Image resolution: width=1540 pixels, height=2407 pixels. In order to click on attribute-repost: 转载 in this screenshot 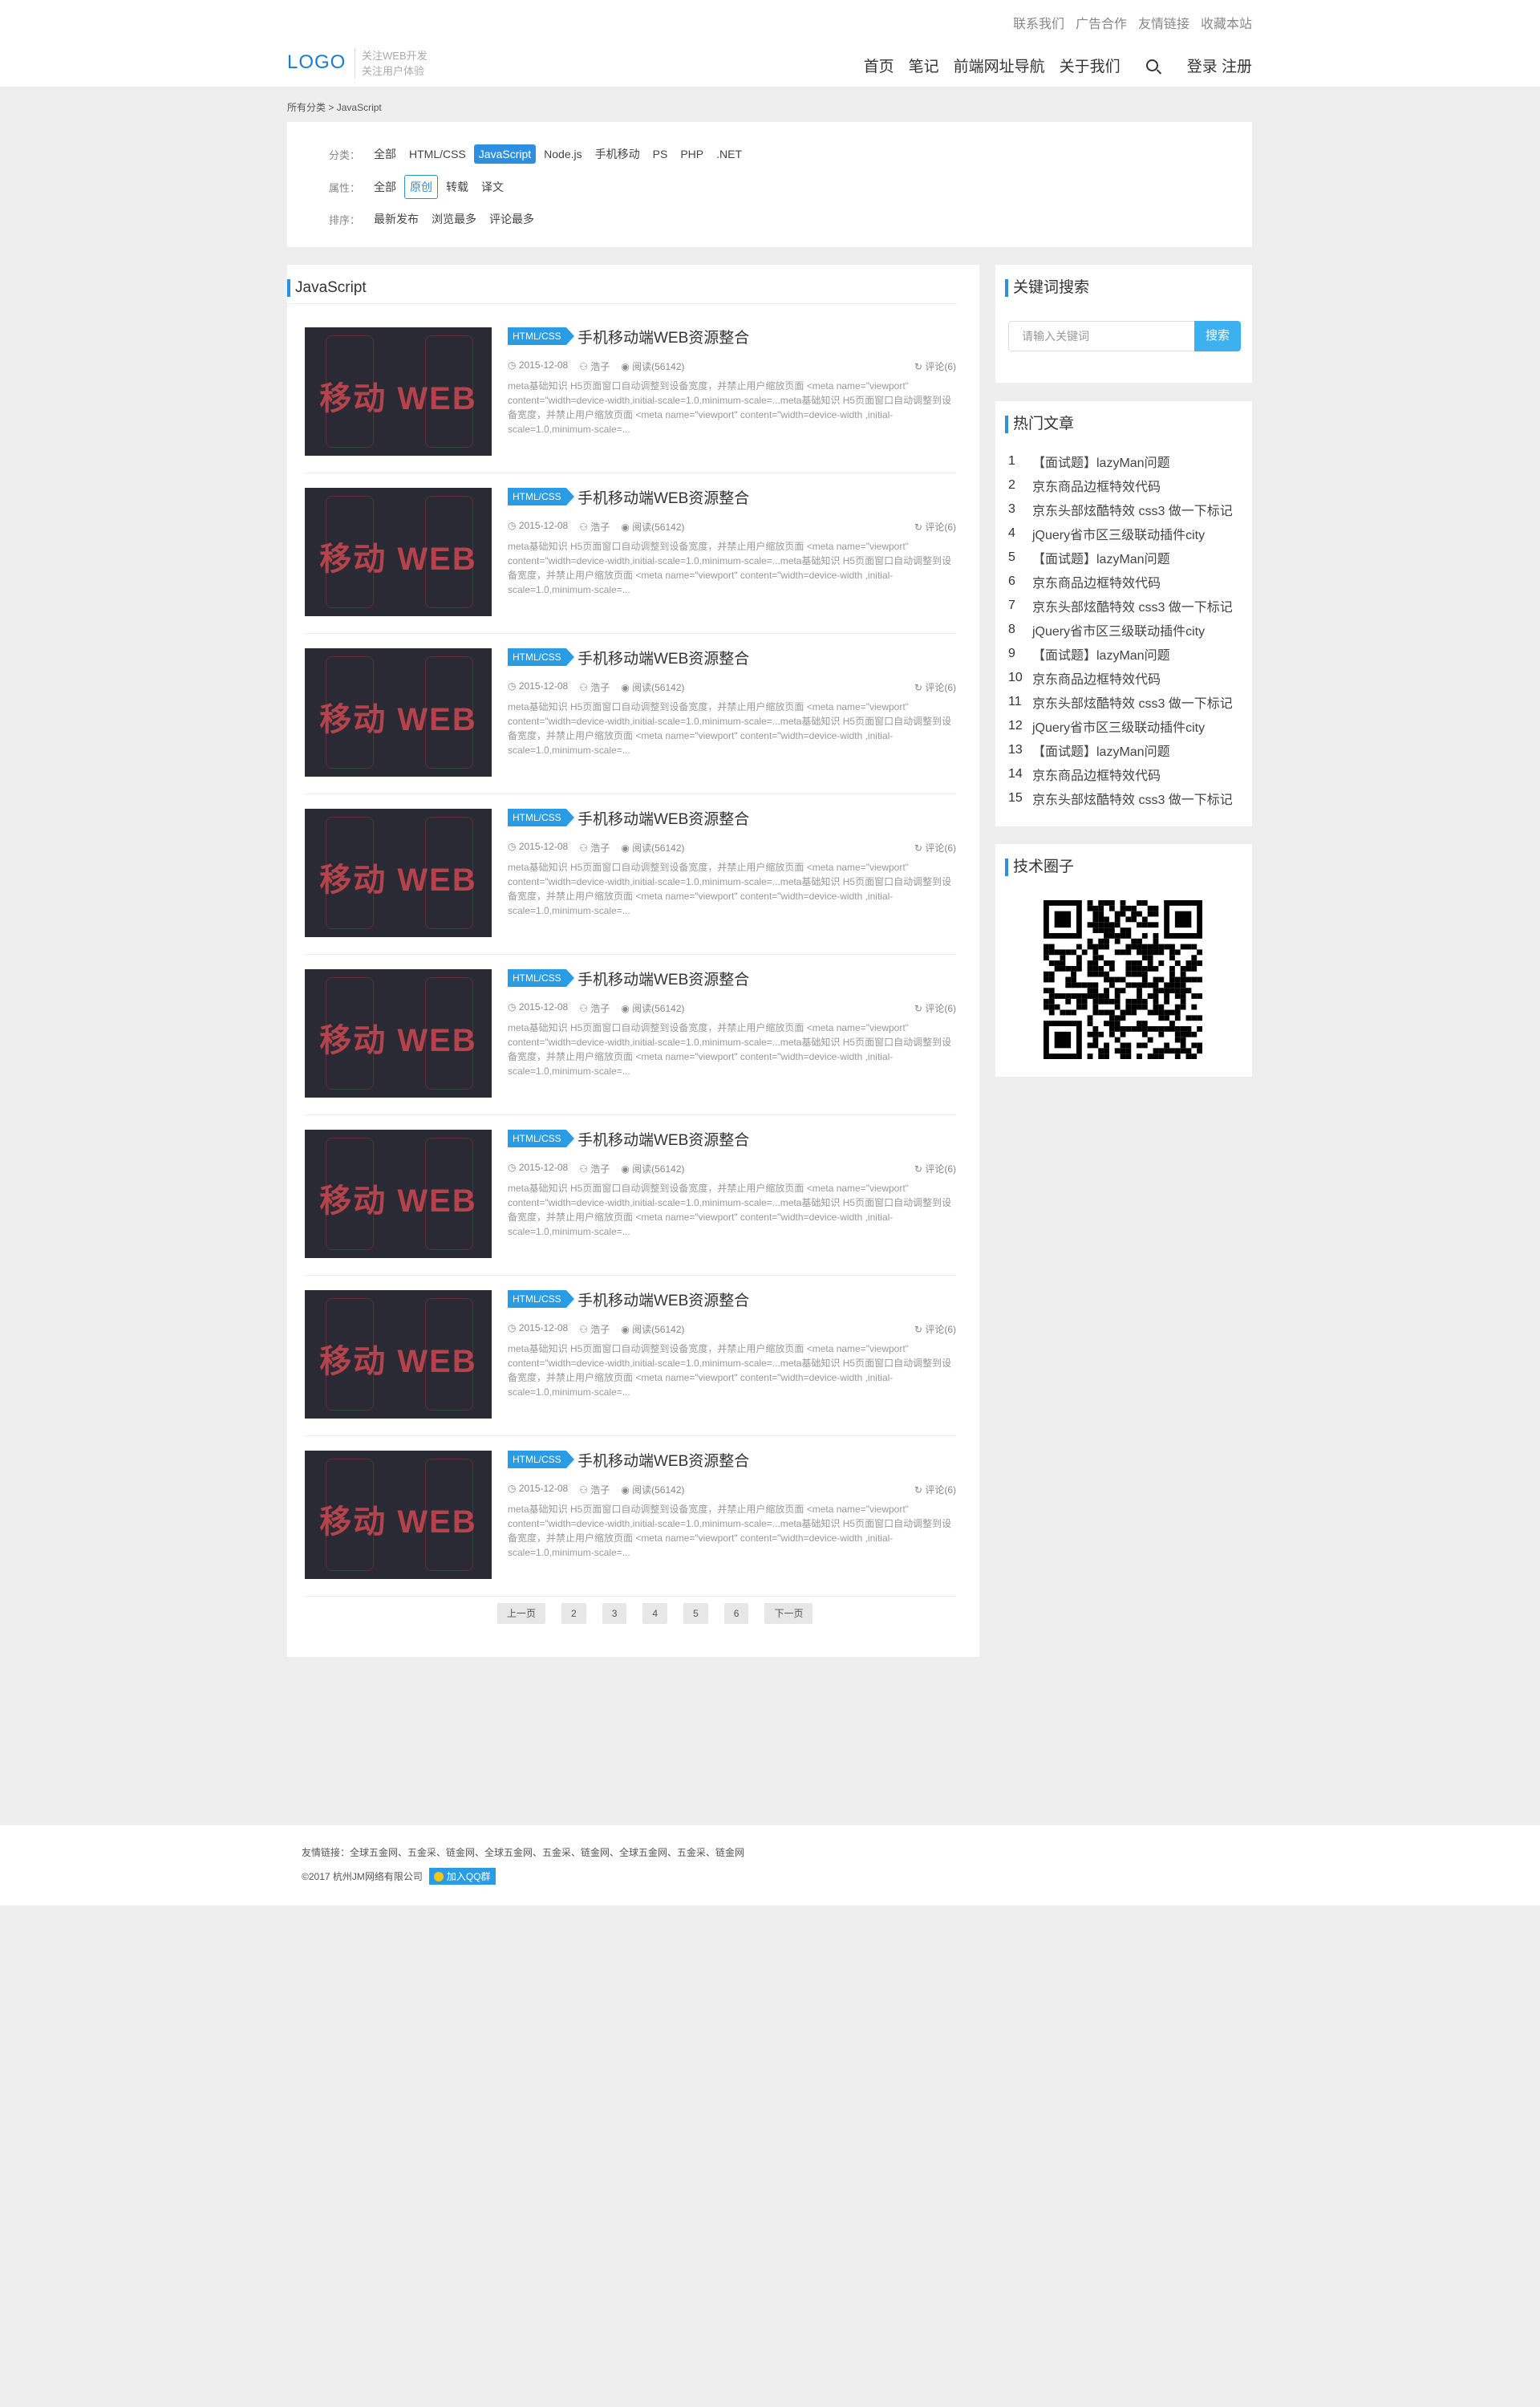, I will do `click(457, 187)`.